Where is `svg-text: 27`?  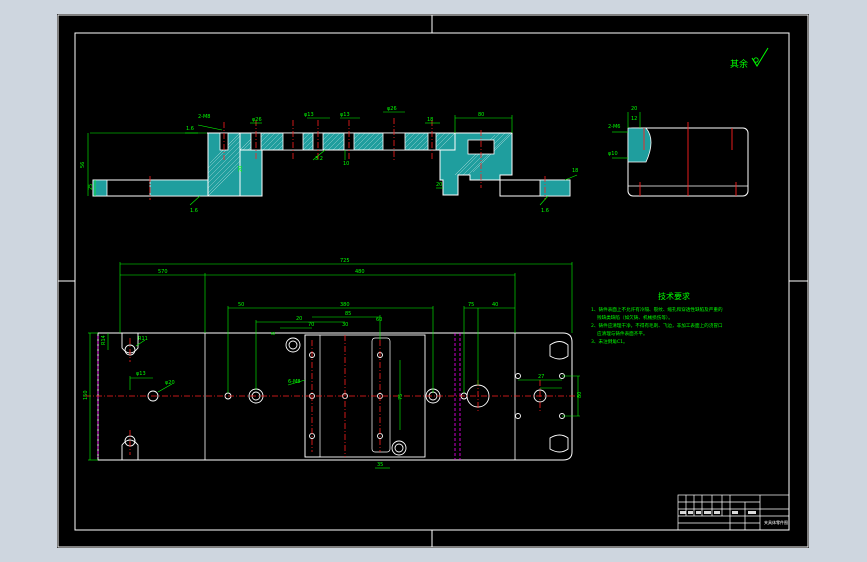 svg-text: 27 is located at coordinates (541, 377).